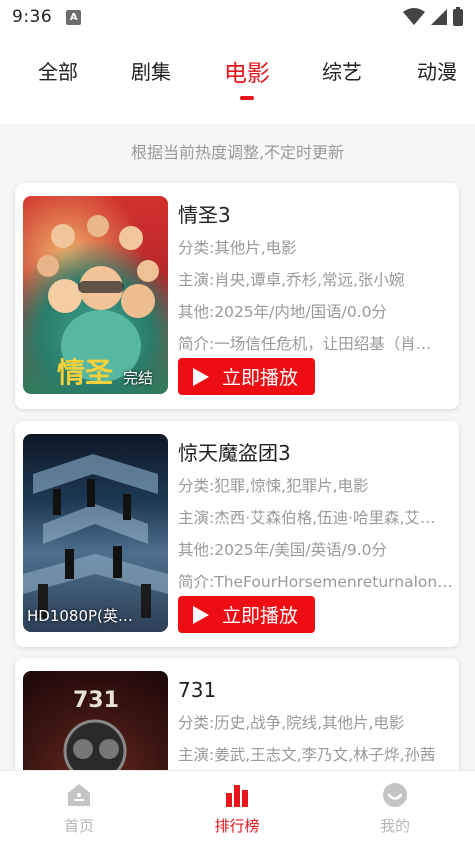 Image resolution: width=475 pixels, height=844 pixels. Describe the element at coordinates (74, 17) in the screenshot. I see `app-notification-icon: A` at that location.